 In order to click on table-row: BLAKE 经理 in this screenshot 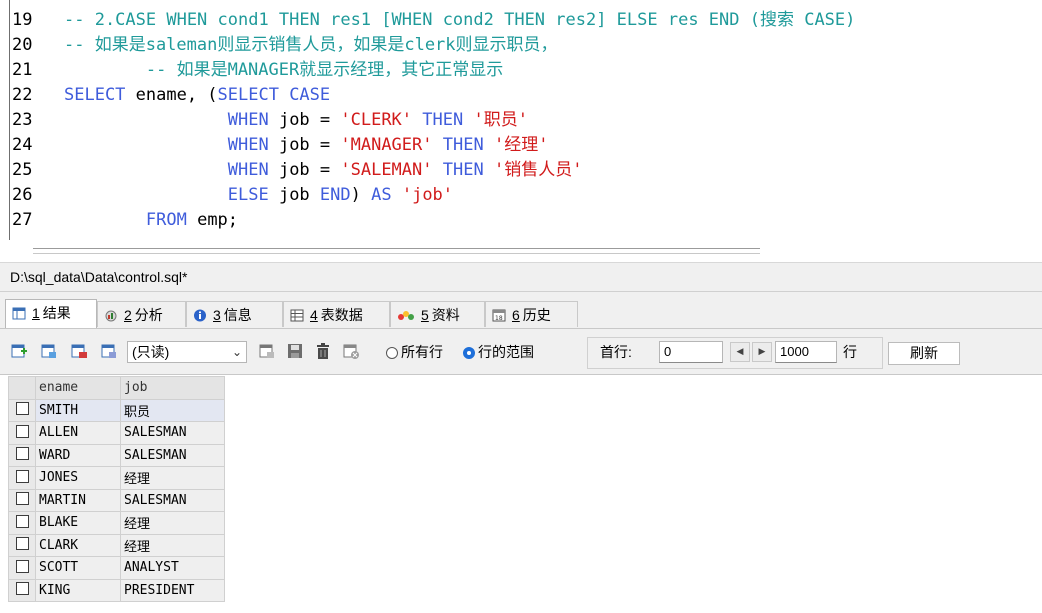, I will do `click(116, 523)`.